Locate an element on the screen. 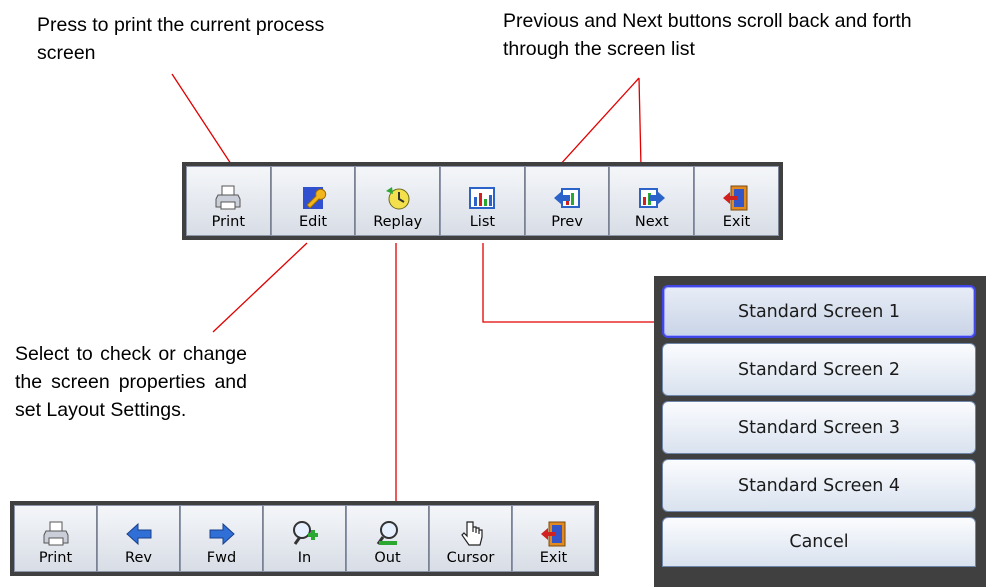 The height and width of the screenshot is (587, 986). process-screen-toolbar: Print Edit Replay List Prev Next Exit is located at coordinates (482, 201).